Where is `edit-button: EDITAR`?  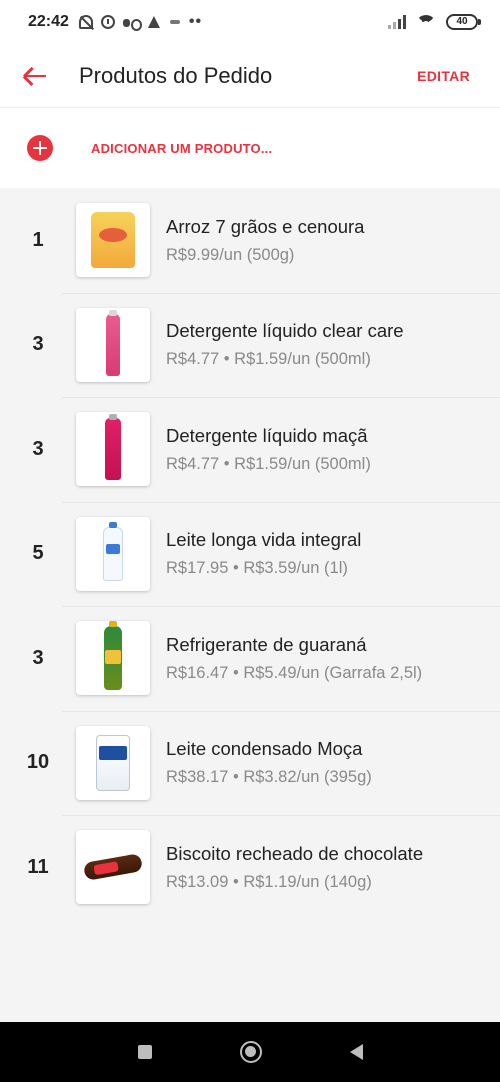
edit-button: EDITAR is located at coordinates (443, 76).